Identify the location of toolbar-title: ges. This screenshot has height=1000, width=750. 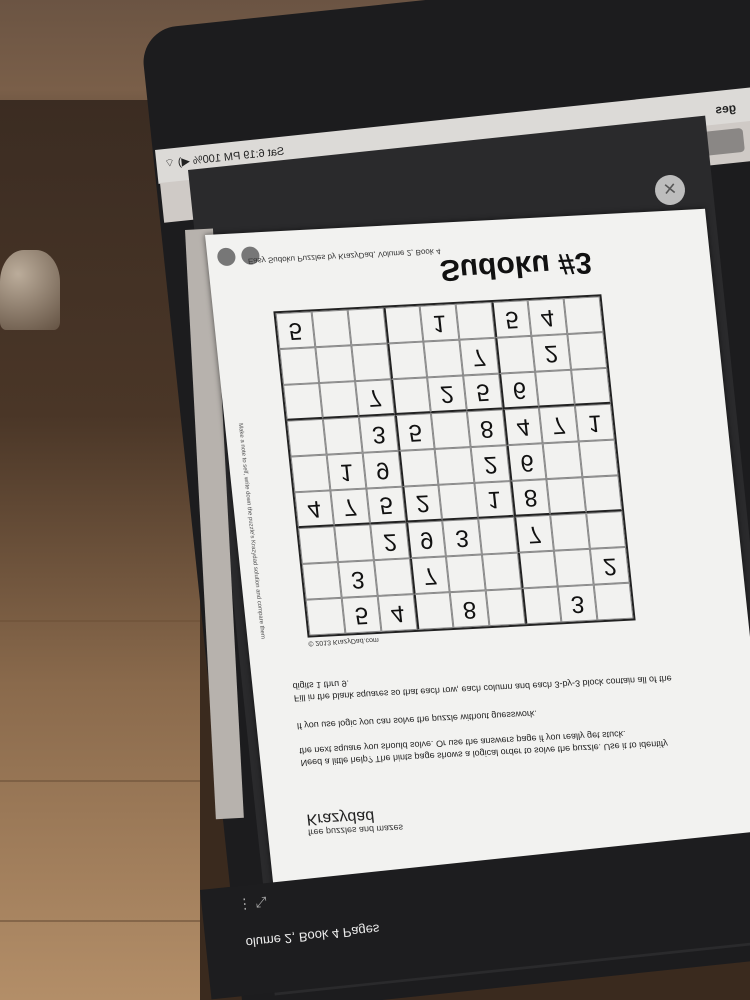
(725, 108).